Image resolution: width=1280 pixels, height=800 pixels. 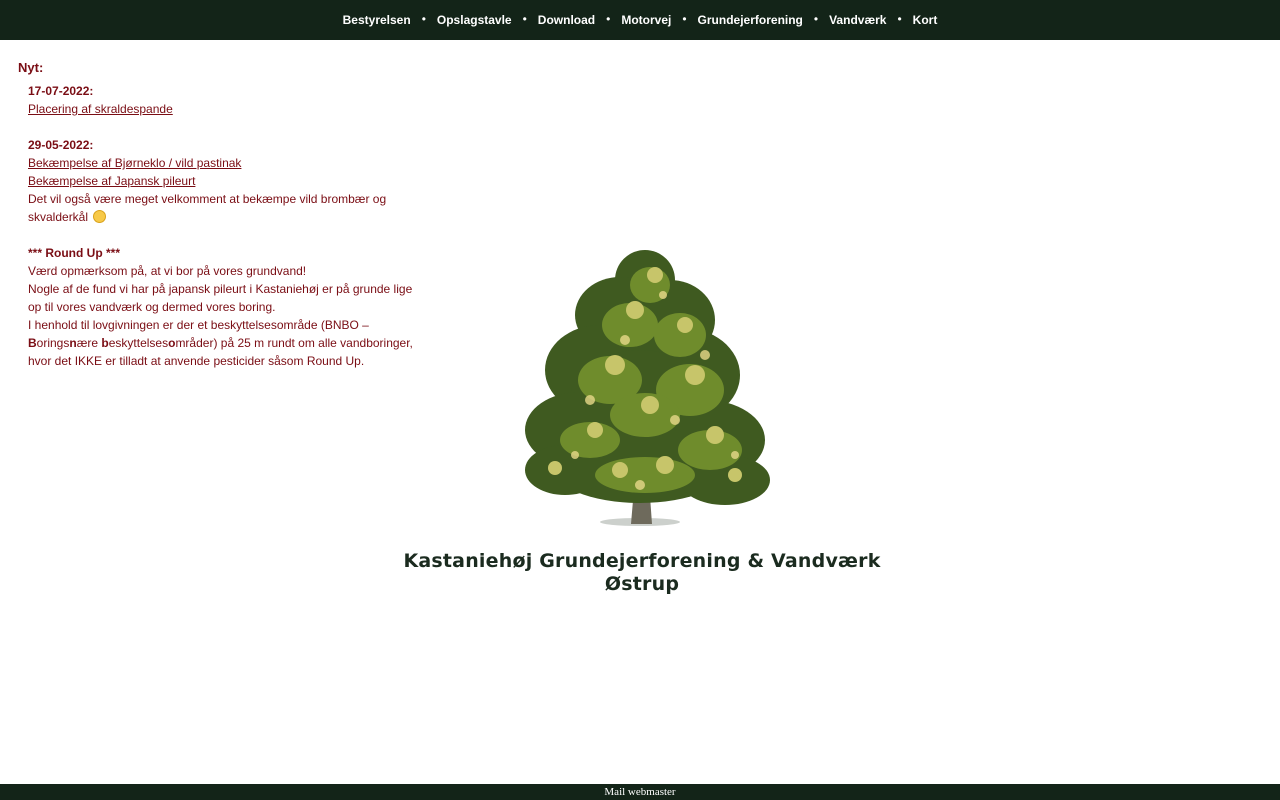 What do you see at coordinates (53, 343) in the screenshot?
I see `news-text-fragment: orings` at bounding box center [53, 343].